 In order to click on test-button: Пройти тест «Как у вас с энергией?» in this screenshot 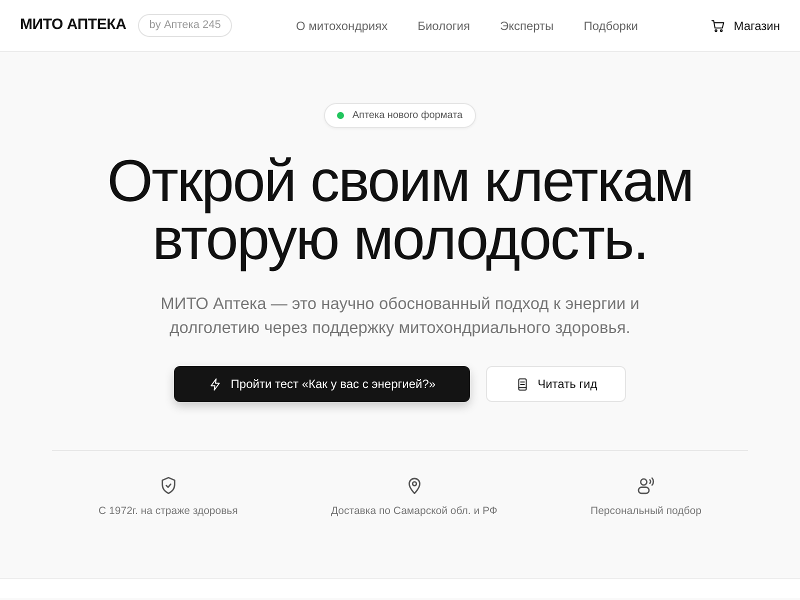, I will do `click(322, 384)`.